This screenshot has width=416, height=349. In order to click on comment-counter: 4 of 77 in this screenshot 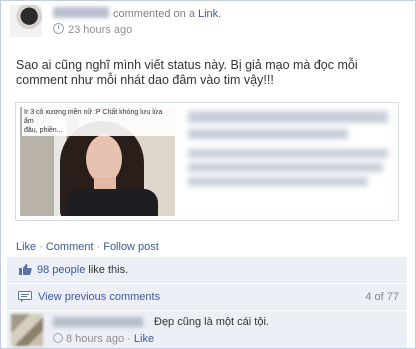, I will do `click(382, 297)`.